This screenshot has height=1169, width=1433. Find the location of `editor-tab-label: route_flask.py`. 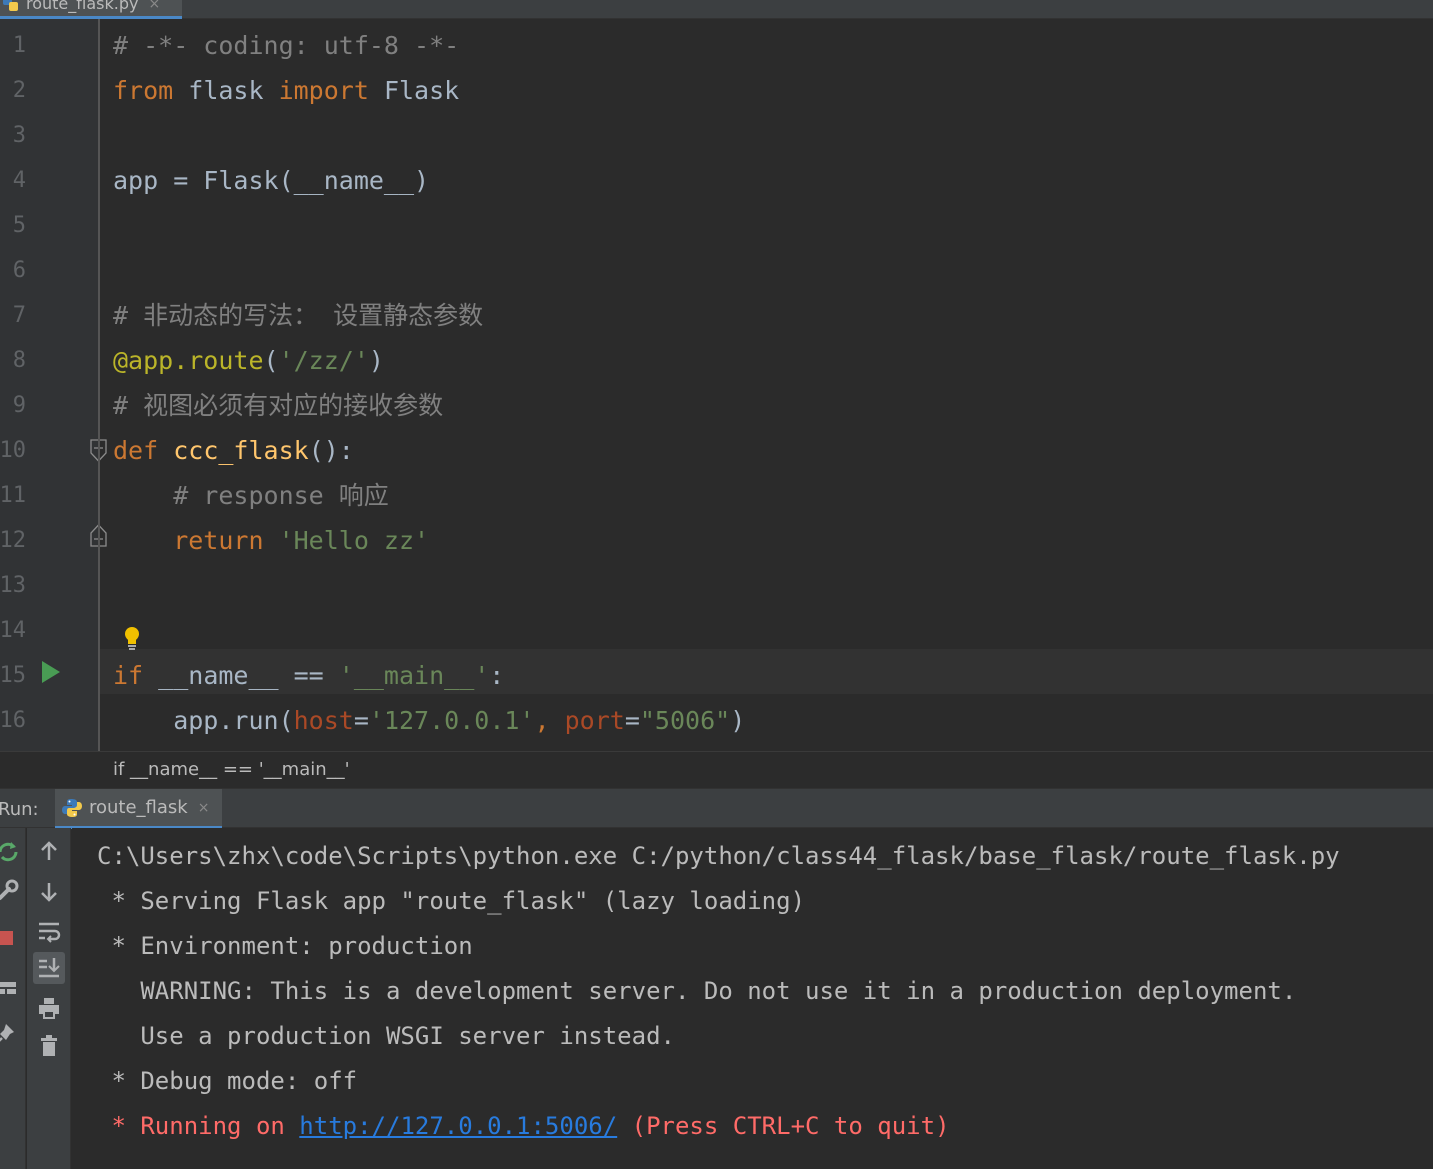

editor-tab-label: route_flask.py is located at coordinates (82, 6).